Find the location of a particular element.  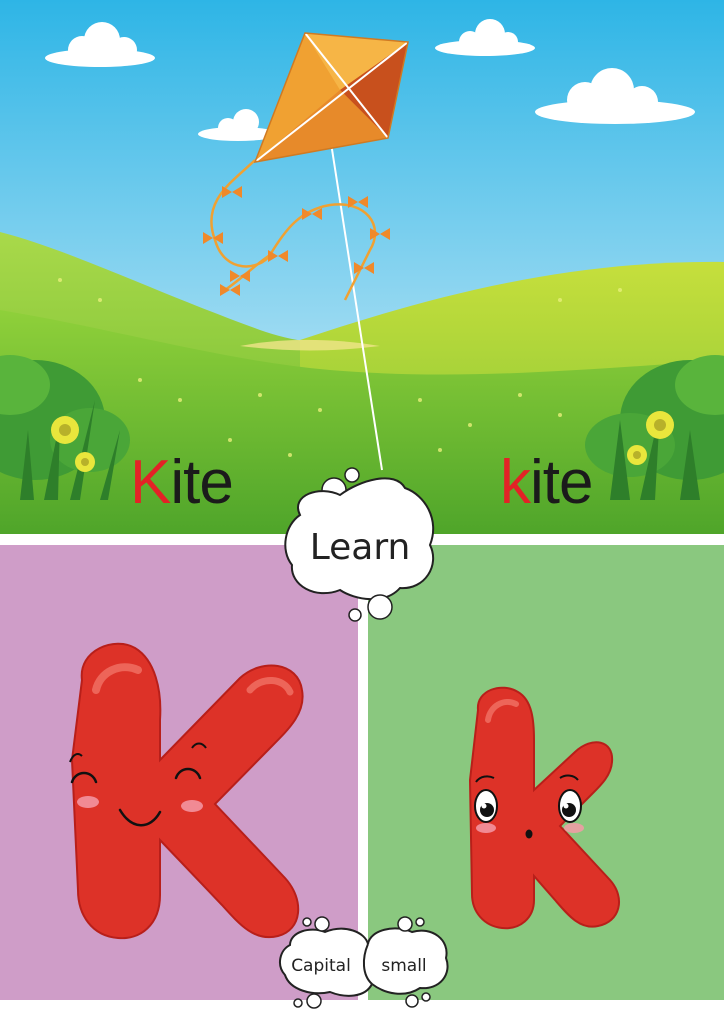

small-letter: k is located at coordinates (515, 482).